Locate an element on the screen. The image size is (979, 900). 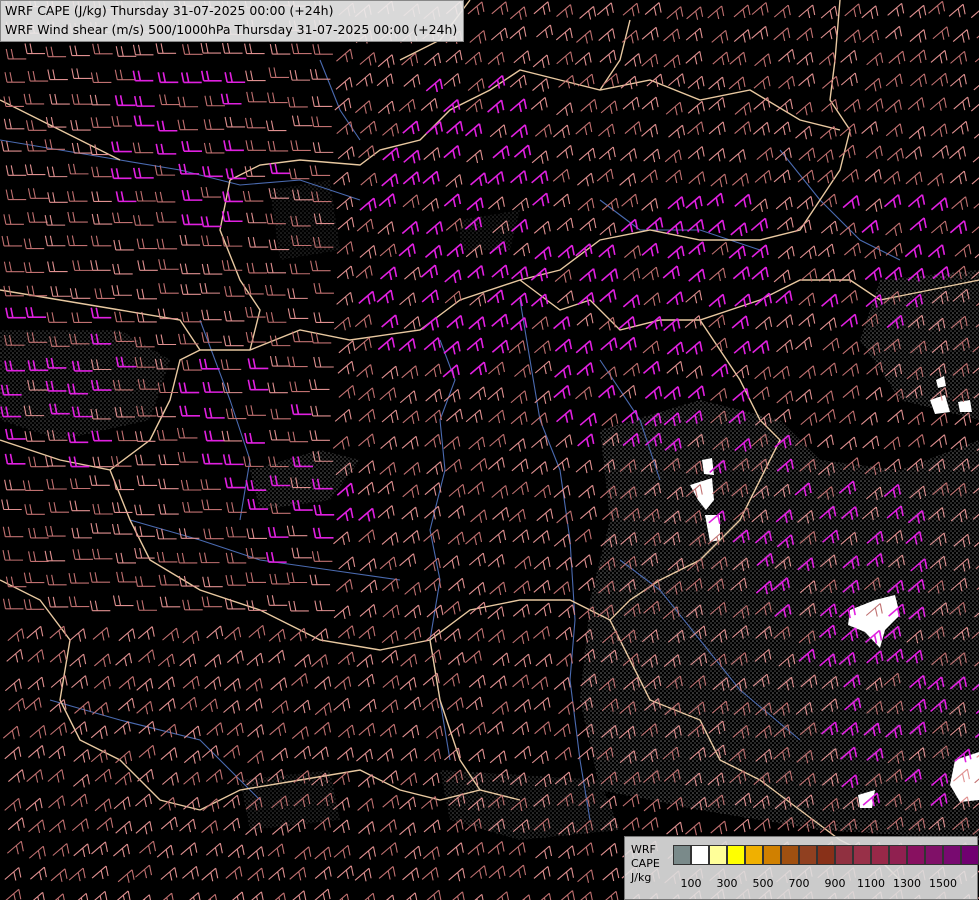
legend-color-scale is located at coordinates (826, 855).